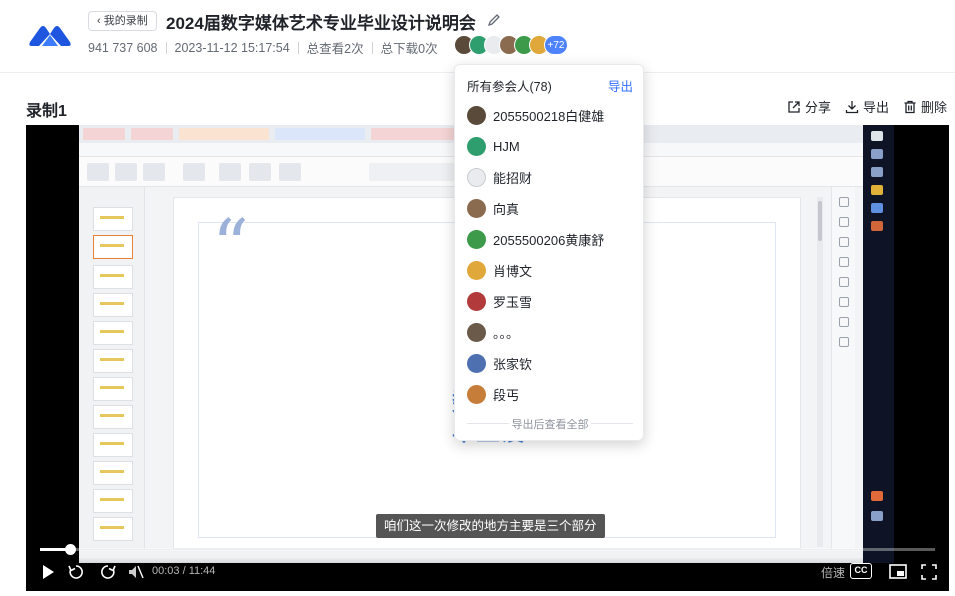 The height and width of the screenshot is (596, 955). Describe the element at coordinates (123, 47) in the screenshot. I see `meeting-id: 941 737 608` at that location.